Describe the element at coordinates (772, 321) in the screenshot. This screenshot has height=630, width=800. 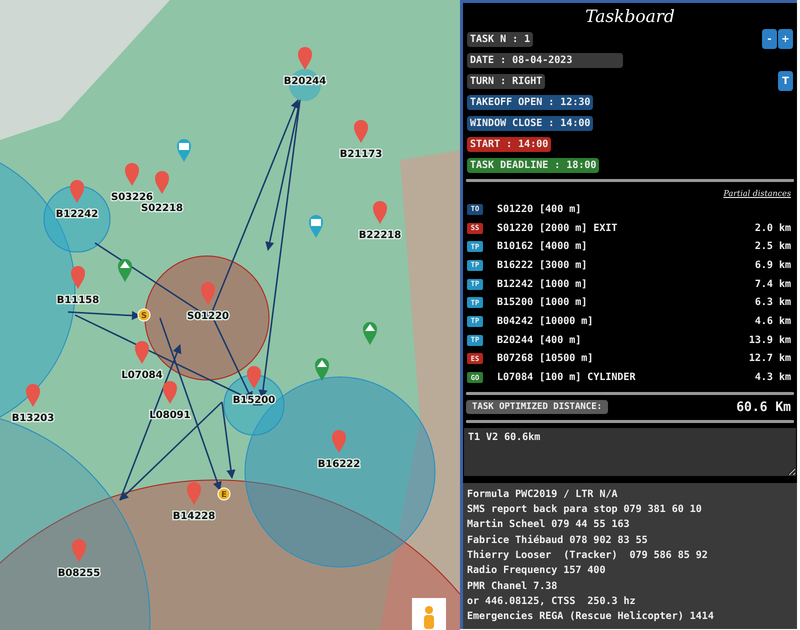
I see `partial-distance: 4.6 km` at that location.